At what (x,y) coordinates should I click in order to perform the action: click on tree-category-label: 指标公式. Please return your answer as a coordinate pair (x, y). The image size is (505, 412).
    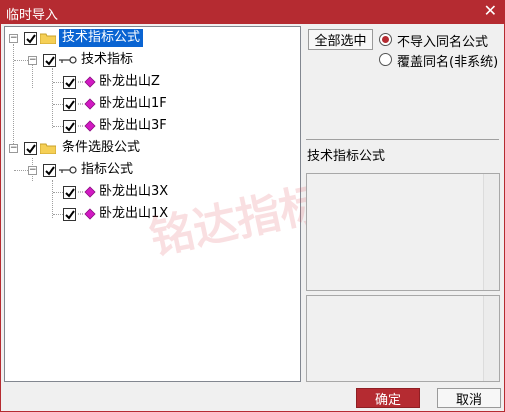
    Looking at the image, I should click on (107, 170).